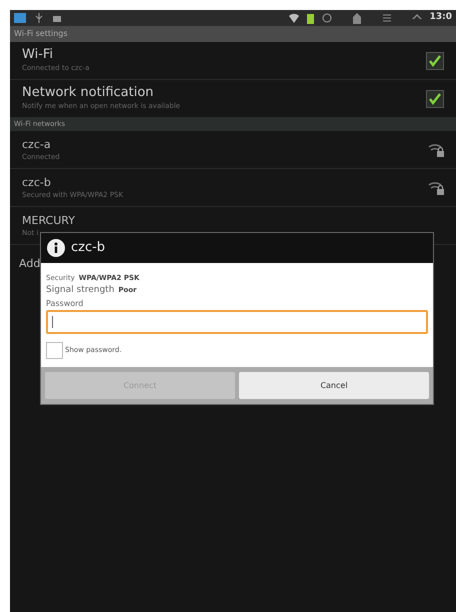 Image resolution: width=456 pixels, height=612 pixels. Describe the element at coordinates (39, 18) in the screenshot. I see `usb-icon` at that location.